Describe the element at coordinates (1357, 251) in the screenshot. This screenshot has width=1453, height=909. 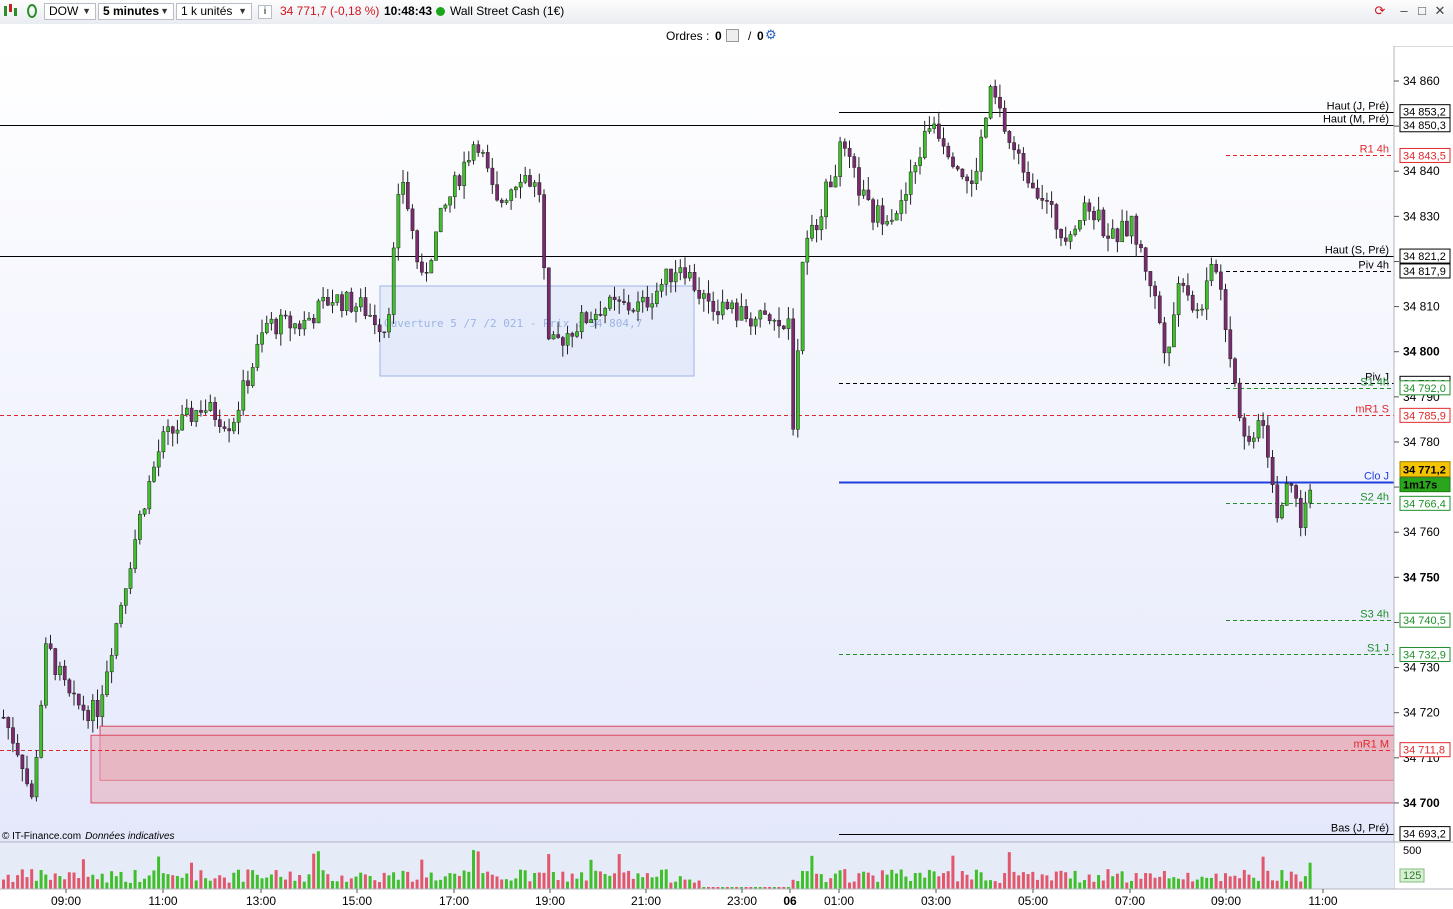
I see `level-label: Haut (S, Pré)` at that location.